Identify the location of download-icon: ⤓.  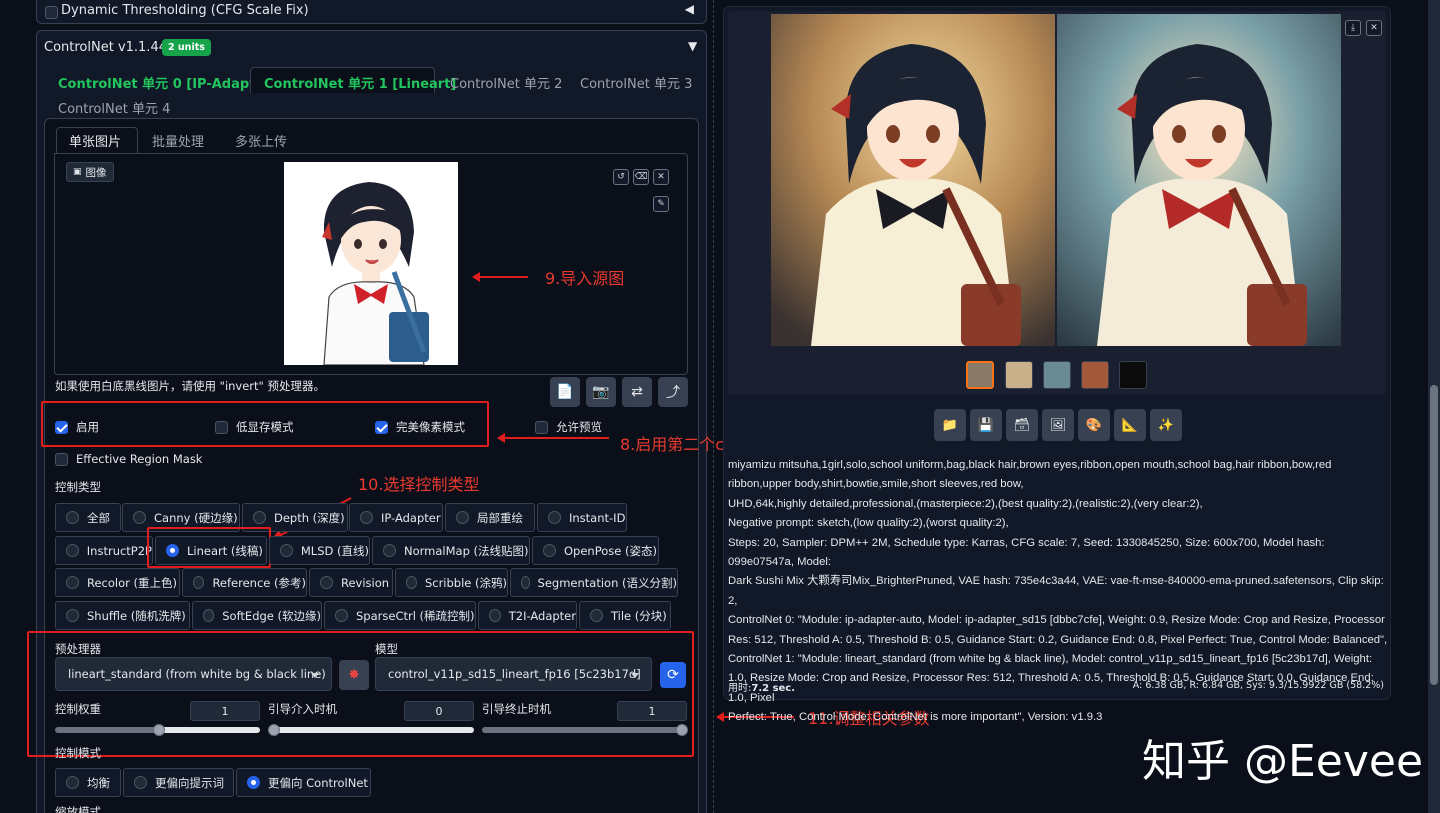
(1353, 28).